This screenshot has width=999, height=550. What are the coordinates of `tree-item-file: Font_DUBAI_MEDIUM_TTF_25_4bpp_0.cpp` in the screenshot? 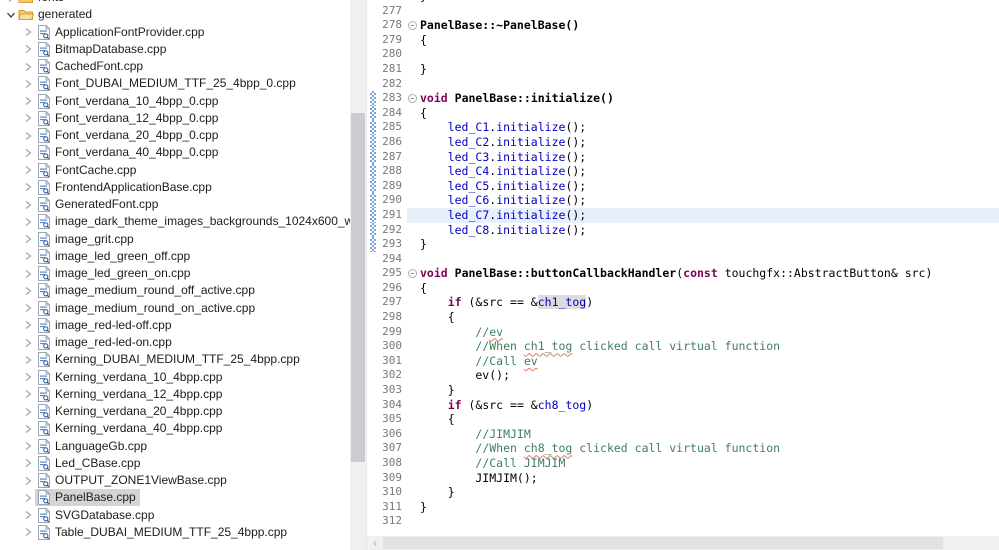 It's located at (175, 83).